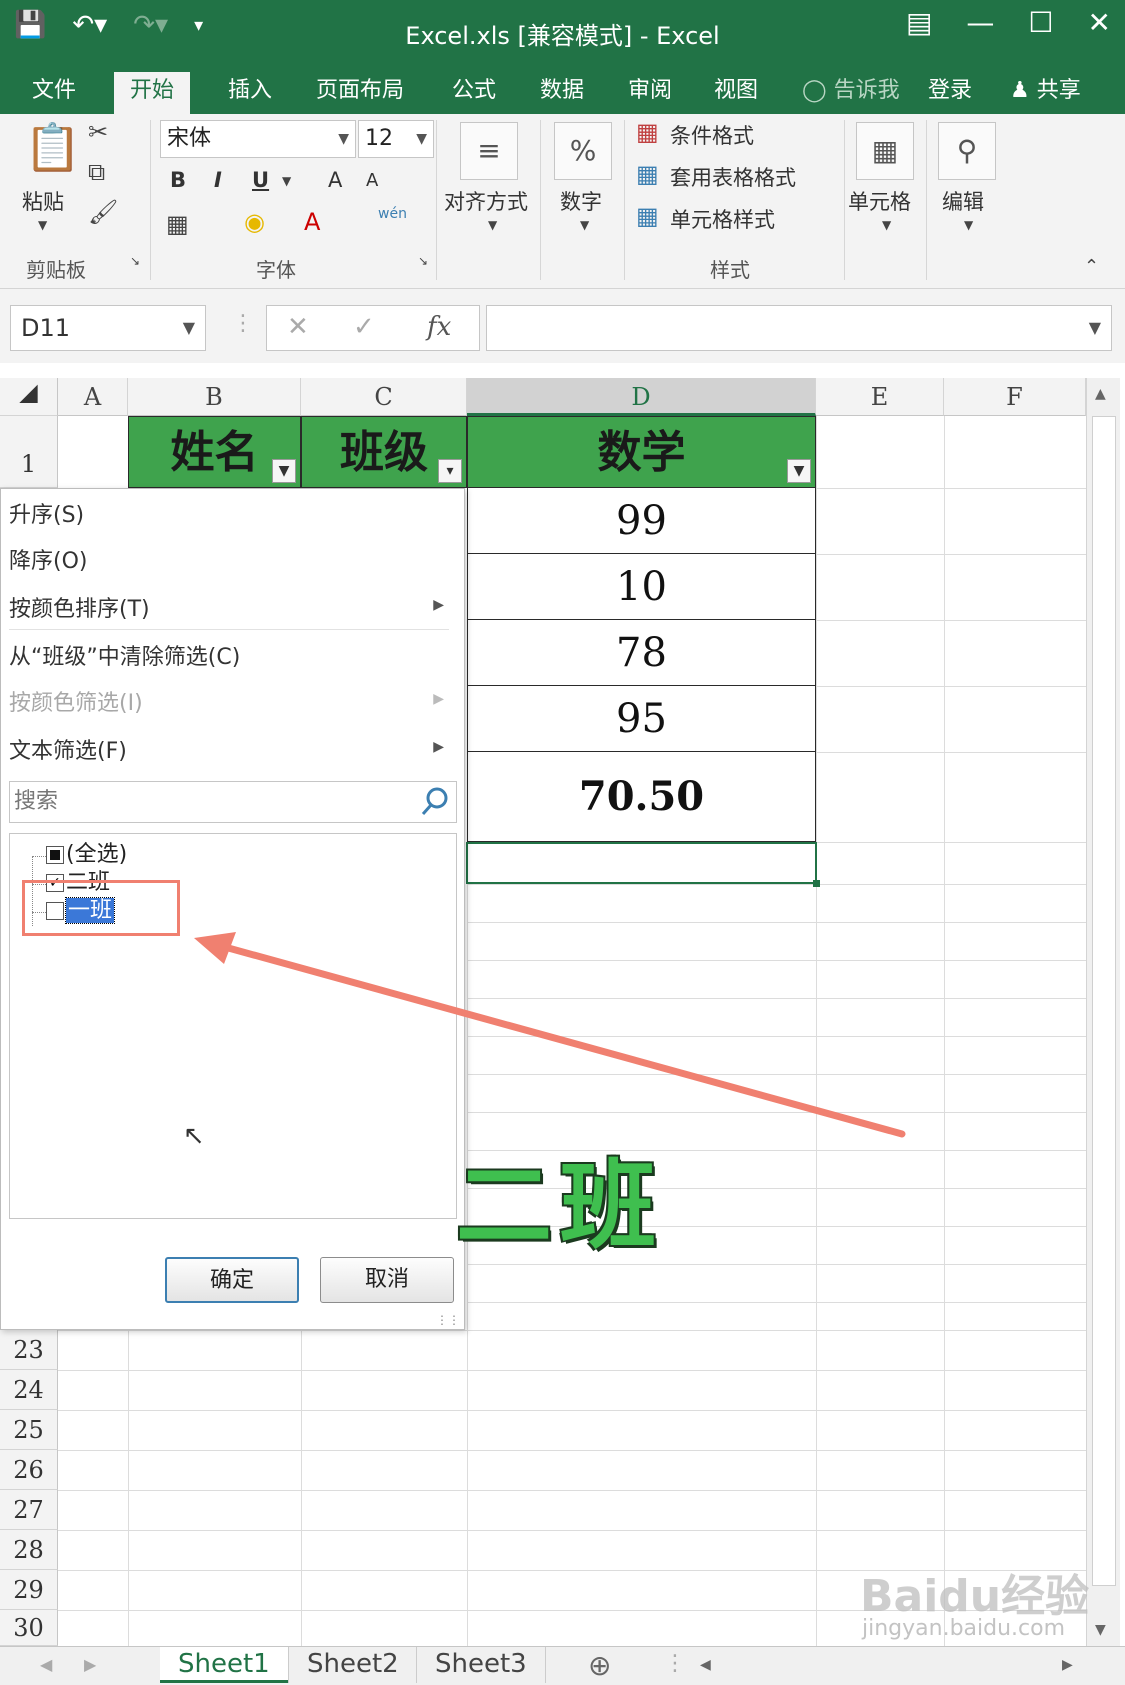 The image size is (1125, 1685). Describe the element at coordinates (352, 1665) in the screenshot. I see `sheet-tab-2: Sheet2` at that location.